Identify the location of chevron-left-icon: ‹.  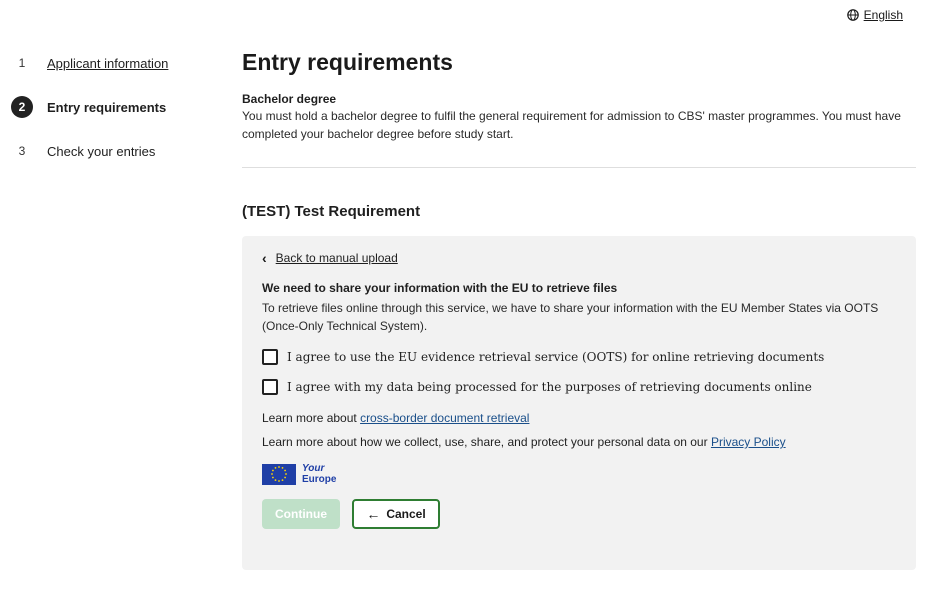
(264, 258).